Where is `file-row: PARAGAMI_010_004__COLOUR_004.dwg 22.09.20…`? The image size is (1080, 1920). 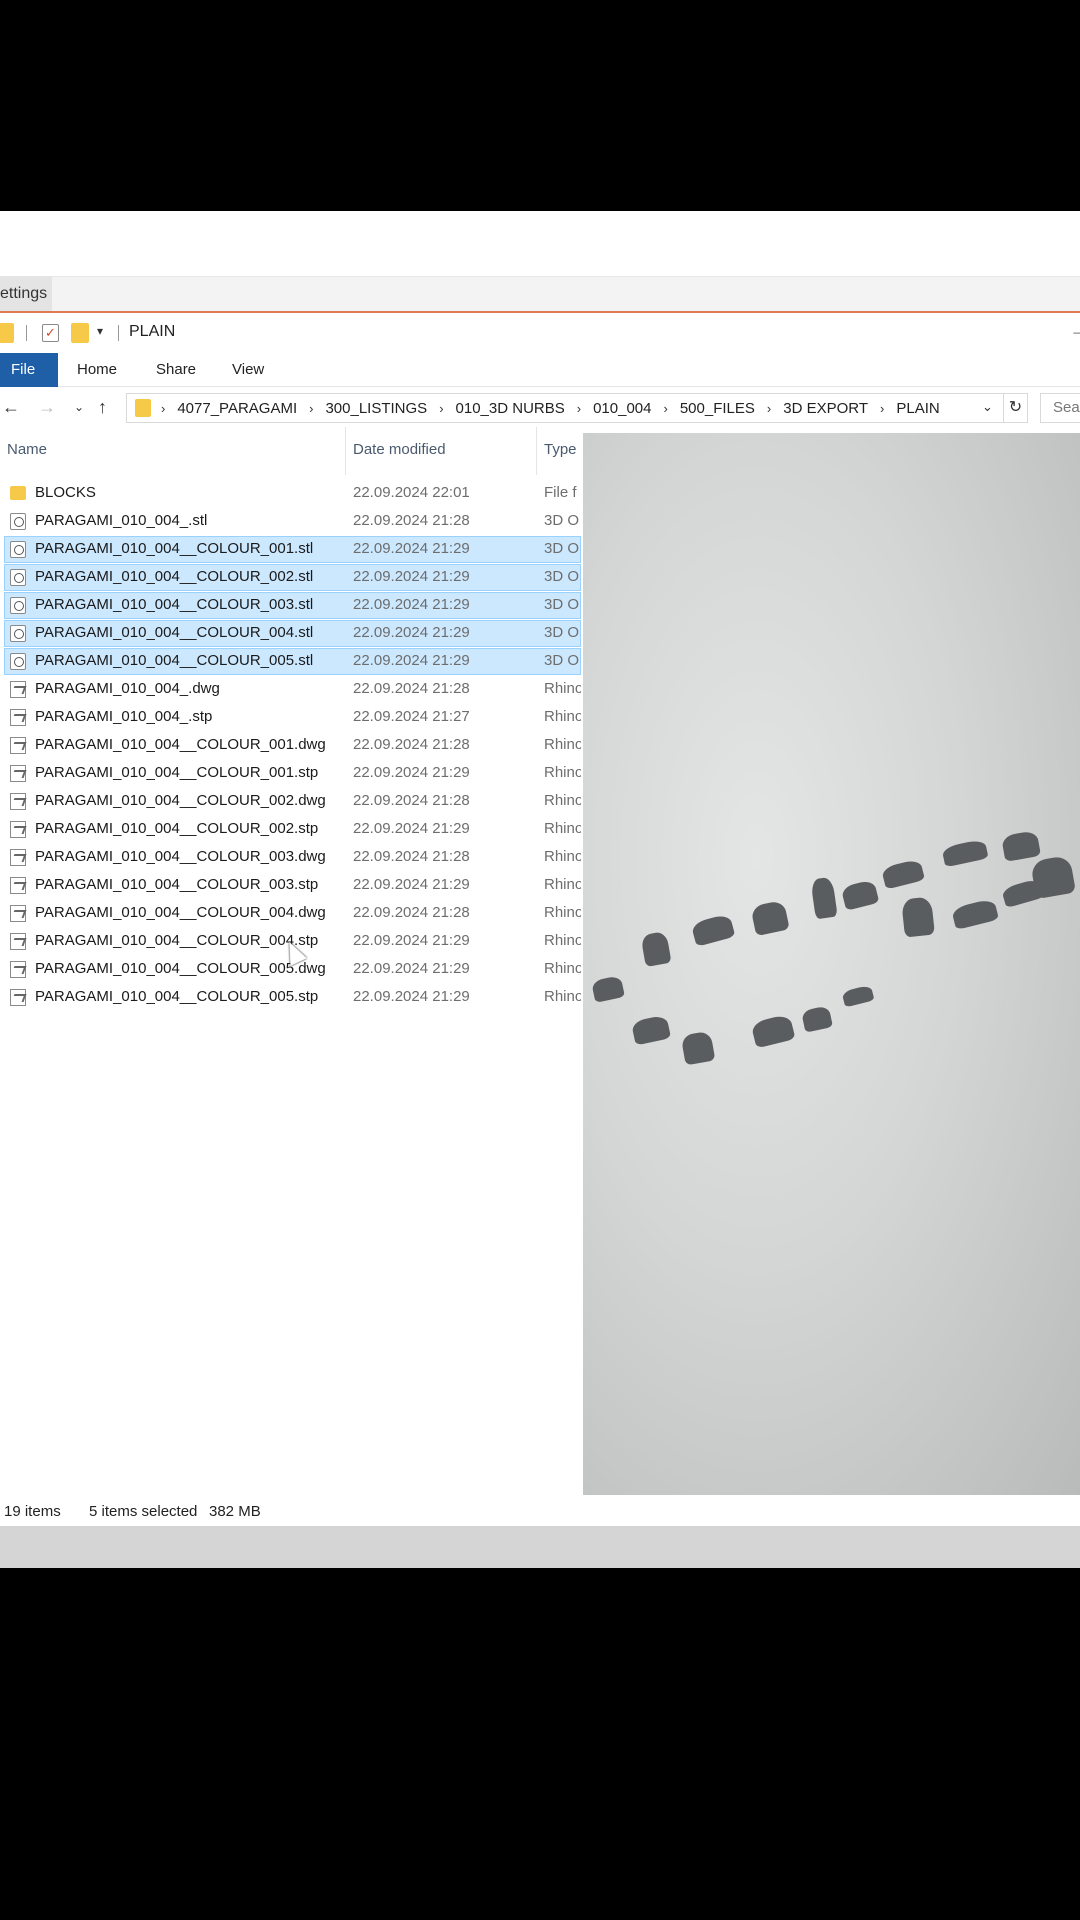 file-row: PARAGAMI_010_004__COLOUR_004.dwg 22.09.20… is located at coordinates (290, 913).